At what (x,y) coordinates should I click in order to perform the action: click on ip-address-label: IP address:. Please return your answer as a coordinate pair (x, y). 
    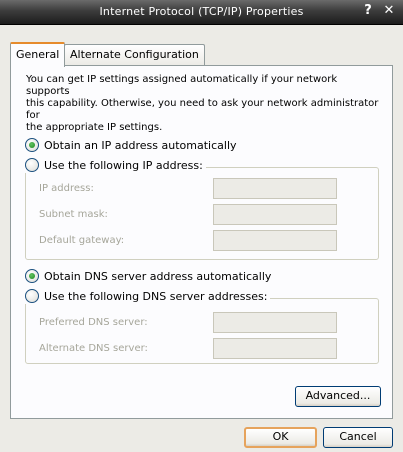
    Looking at the image, I should click on (66, 188).